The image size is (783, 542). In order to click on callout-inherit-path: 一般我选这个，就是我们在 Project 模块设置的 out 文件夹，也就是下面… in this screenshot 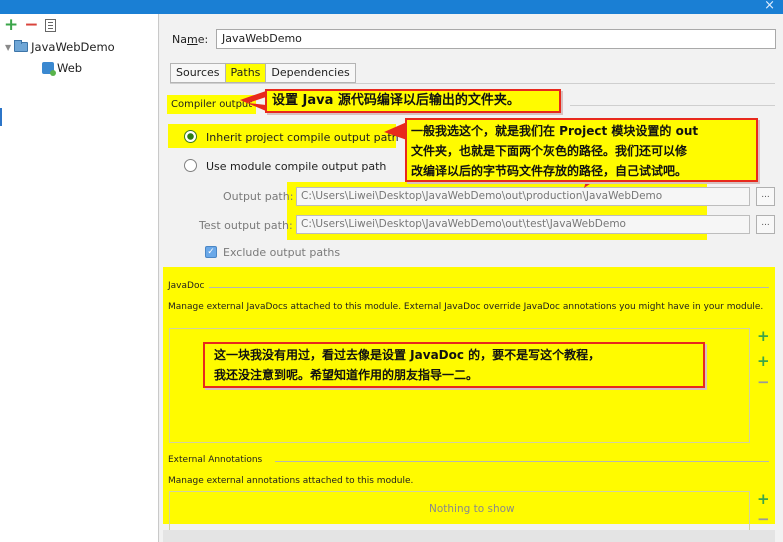, I will do `click(581, 150)`.